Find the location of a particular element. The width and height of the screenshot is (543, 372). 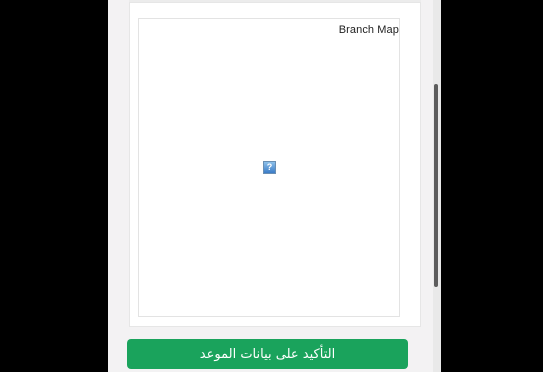

confirm-appointment-button: التأكيد على بيانات الموعد is located at coordinates (267, 354).